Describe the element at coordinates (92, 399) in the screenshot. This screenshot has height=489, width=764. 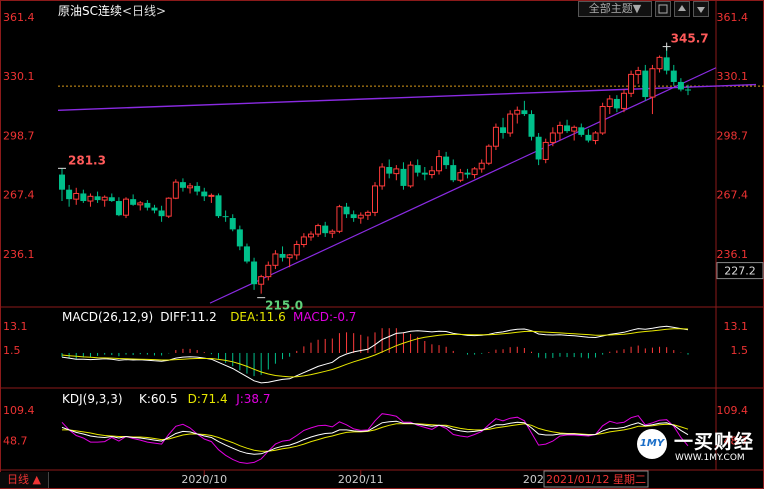
I see `kdj-header-text: KDJ(9,3,3)` at that location.